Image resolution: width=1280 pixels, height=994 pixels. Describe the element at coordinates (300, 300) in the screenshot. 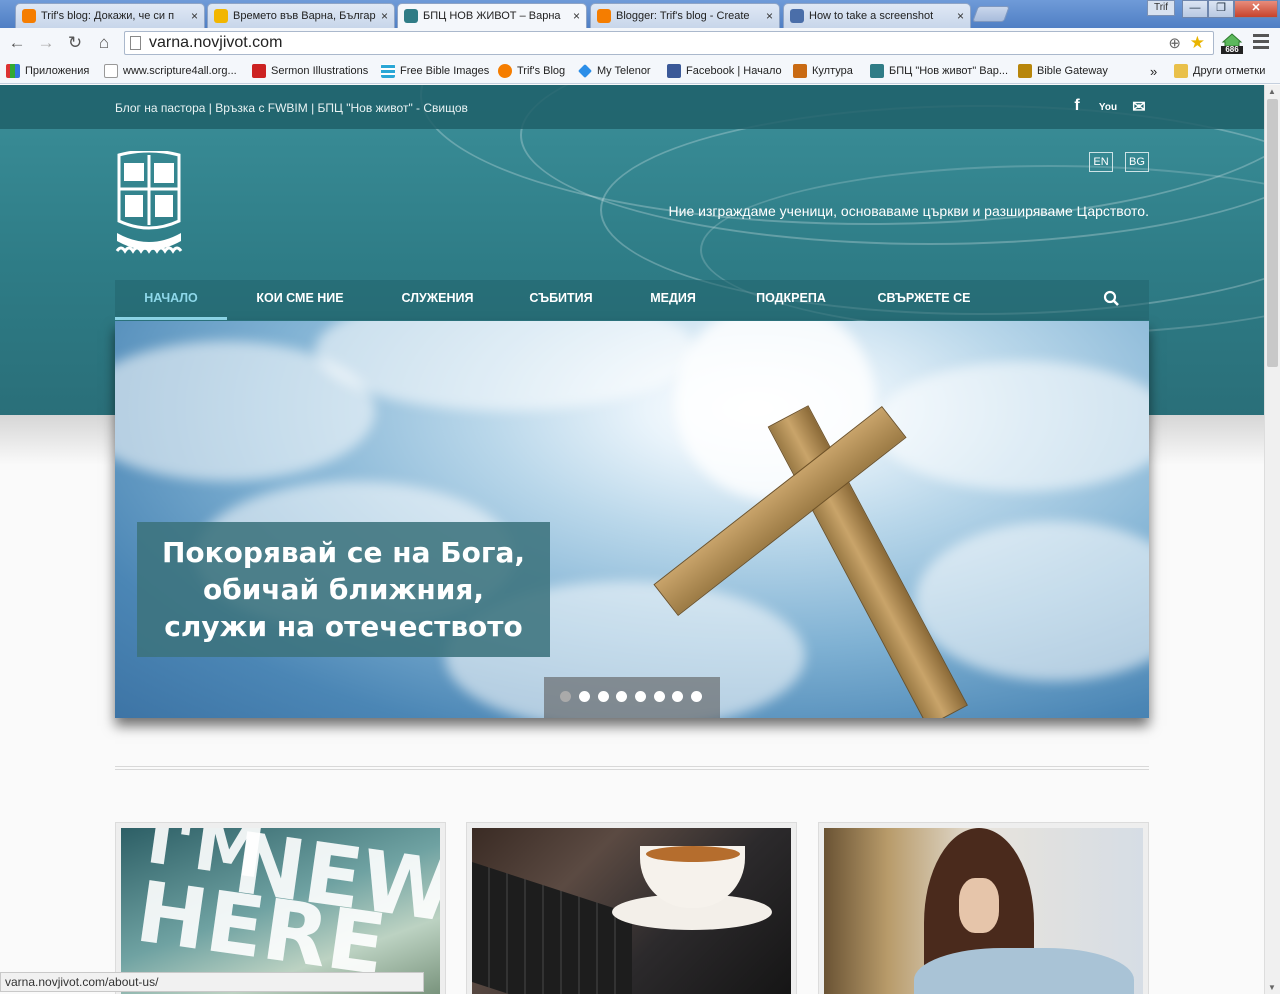

I see `nav-about: КОИ СМЕ НИЕ` at that location.